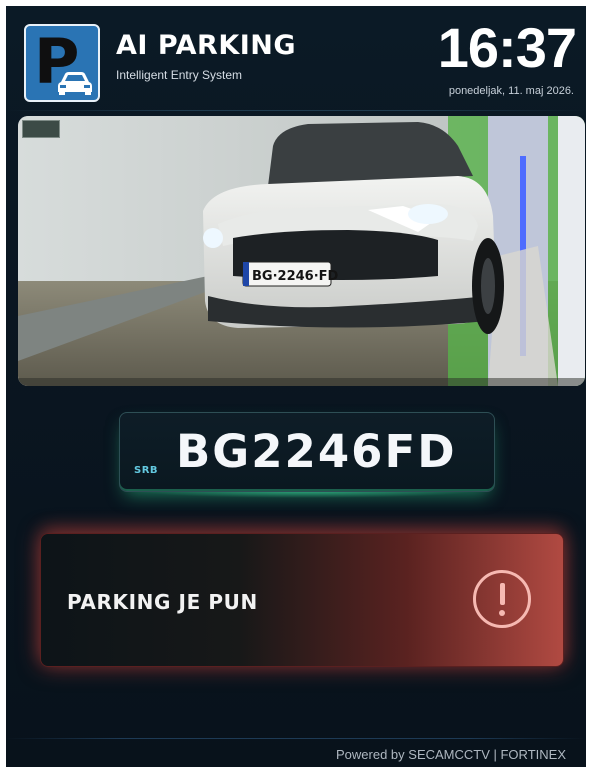 This screenshot has width=592, height=767. I want to click on alert-message: PARKING JE PUN, so click(162, 602).